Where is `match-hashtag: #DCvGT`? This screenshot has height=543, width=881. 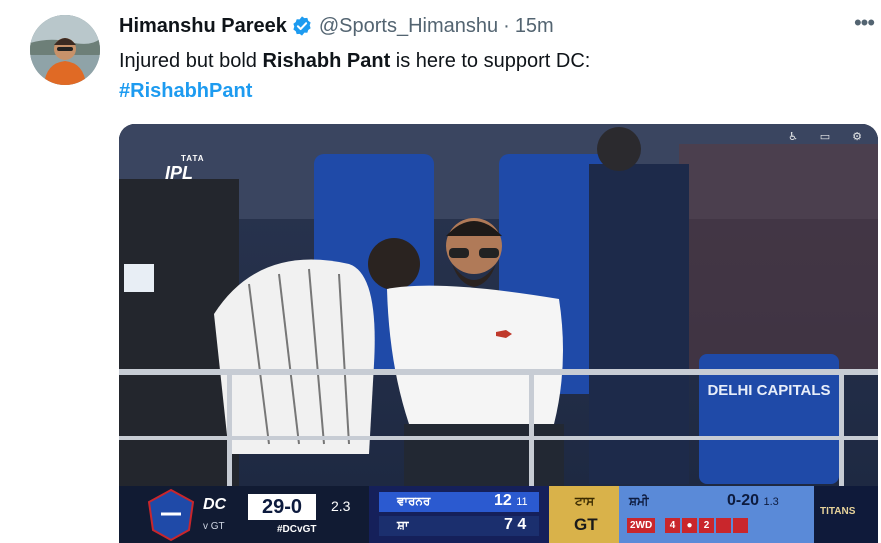 match-hashtag: #DCvGT is located at coordinates (297, 529).